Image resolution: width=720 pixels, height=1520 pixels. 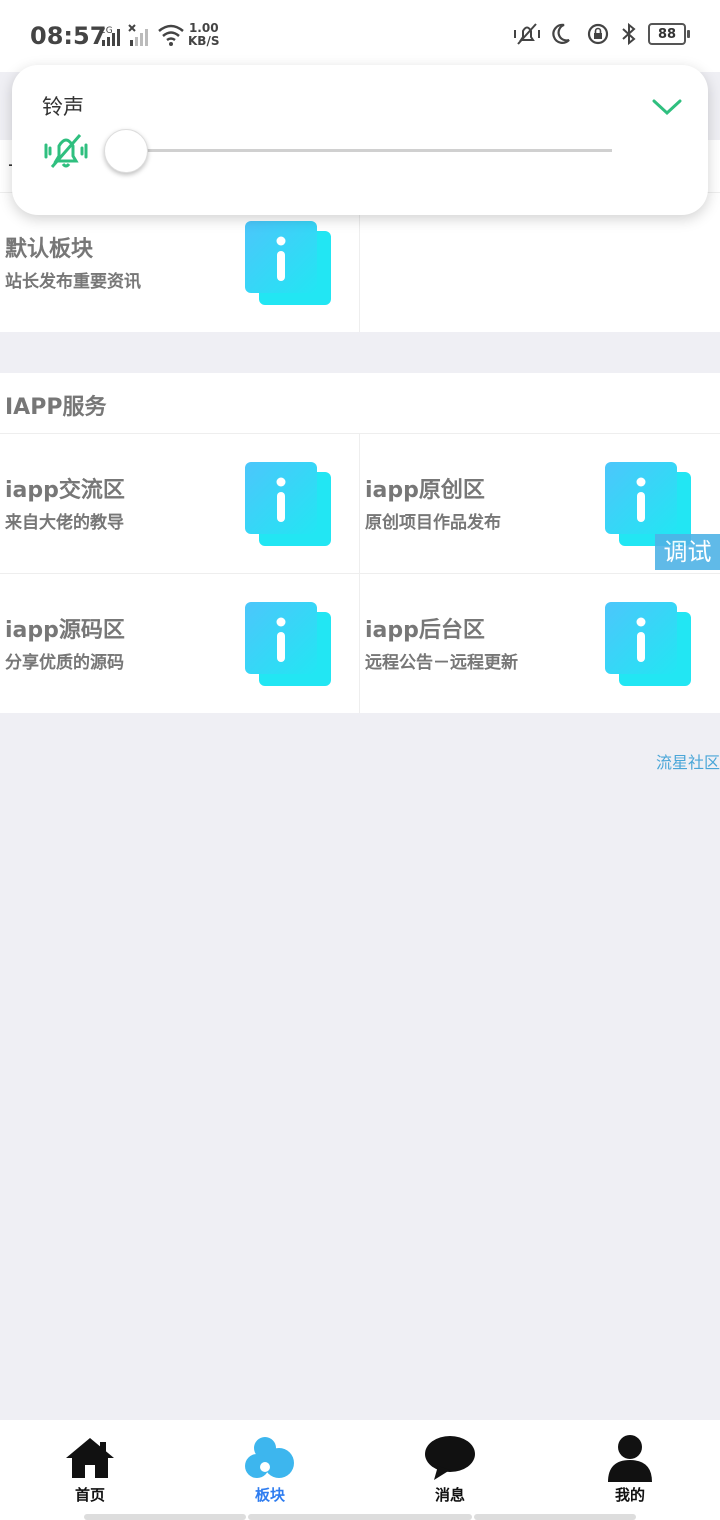 What do you see at coordinates (630, 1458) in the screenshot?
I see `user-icon` at bounding box center [630, 1458].